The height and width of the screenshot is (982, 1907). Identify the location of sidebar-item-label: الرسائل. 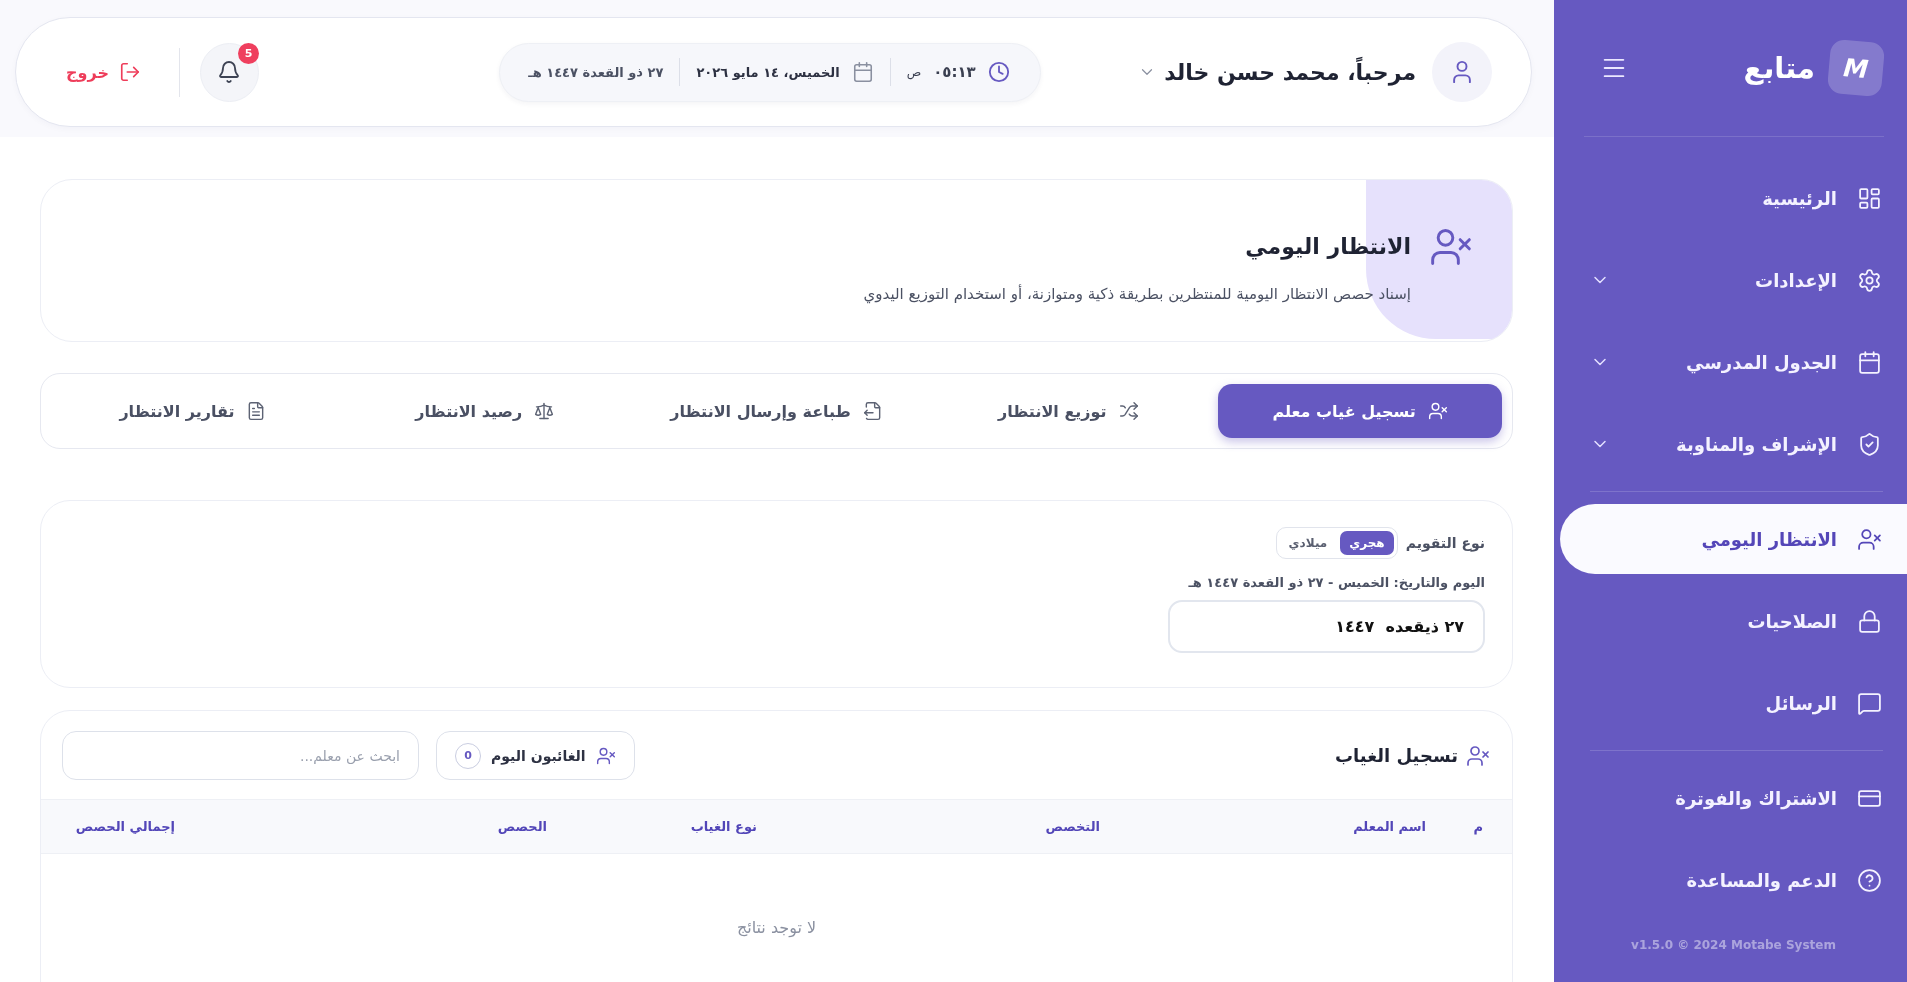
(1801, 703).